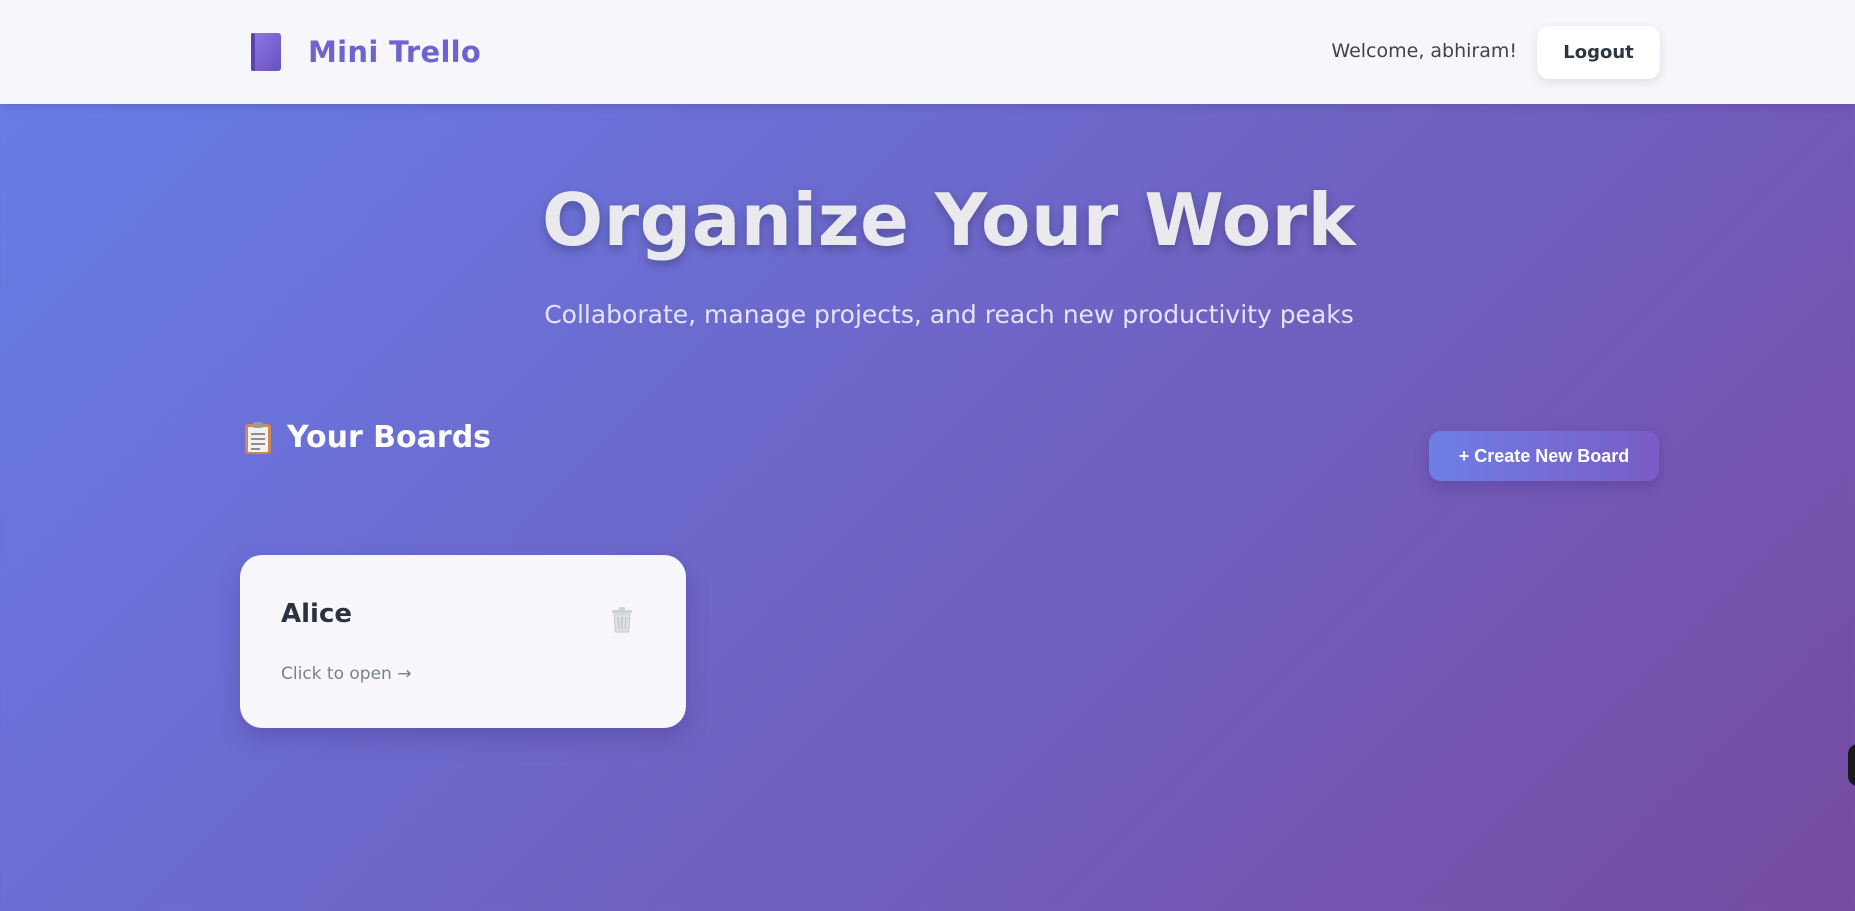 Image resolution: width=1855 pixels, height=911 pixels. I want to click on section-title: Your Boards, so click(389, 437).